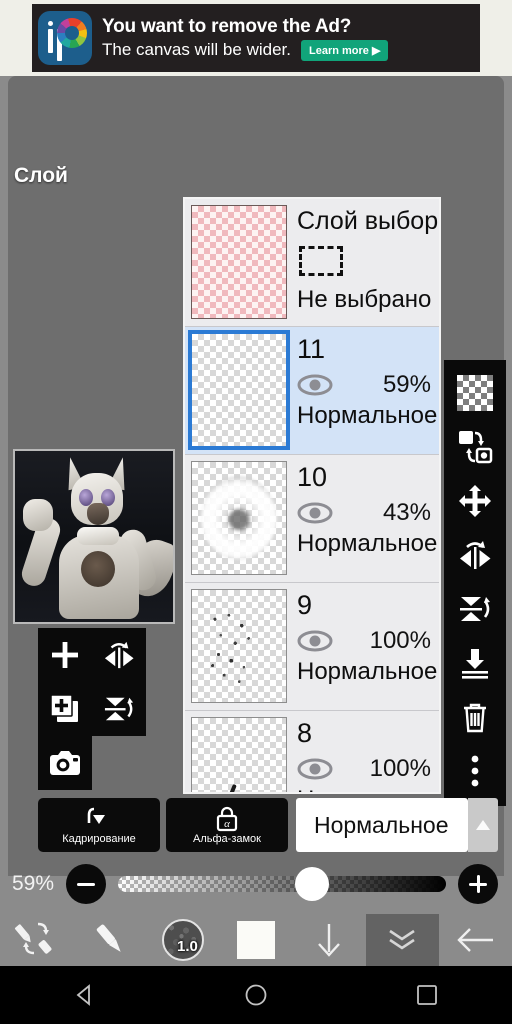  What do you see at coordinates (36, 940) in the screenshot?
I see `brush-eraser-swap-icon` at bounding box center [36, 940].